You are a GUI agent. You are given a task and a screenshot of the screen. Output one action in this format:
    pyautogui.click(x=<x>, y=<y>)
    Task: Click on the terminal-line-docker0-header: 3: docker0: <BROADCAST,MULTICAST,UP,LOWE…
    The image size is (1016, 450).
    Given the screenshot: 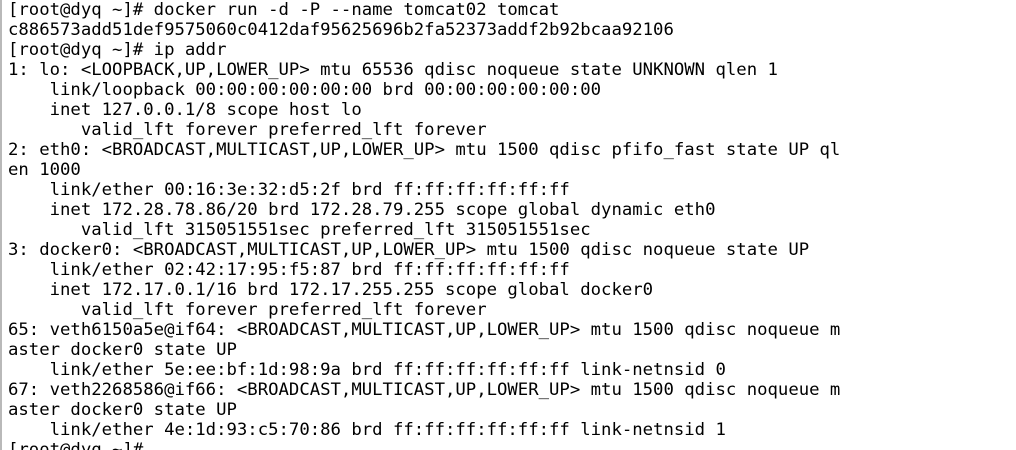 What is the action you would take?
    pyautogui.click(x=409, y=250)
    